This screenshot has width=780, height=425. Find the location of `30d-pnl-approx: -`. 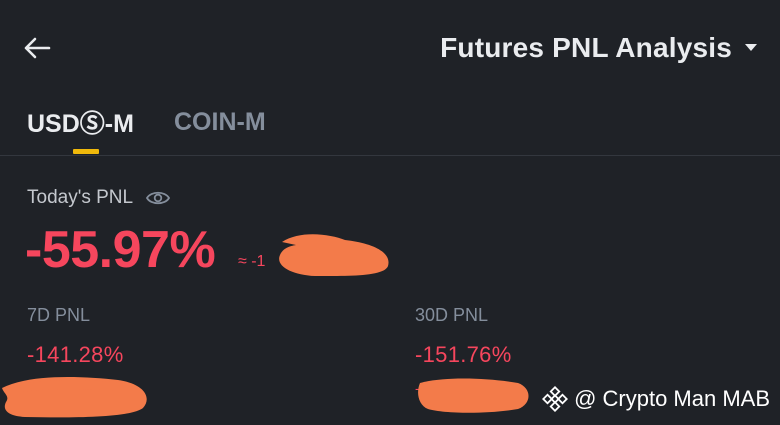

30d-pnl-approx: - is located at coordinates (417, 388).